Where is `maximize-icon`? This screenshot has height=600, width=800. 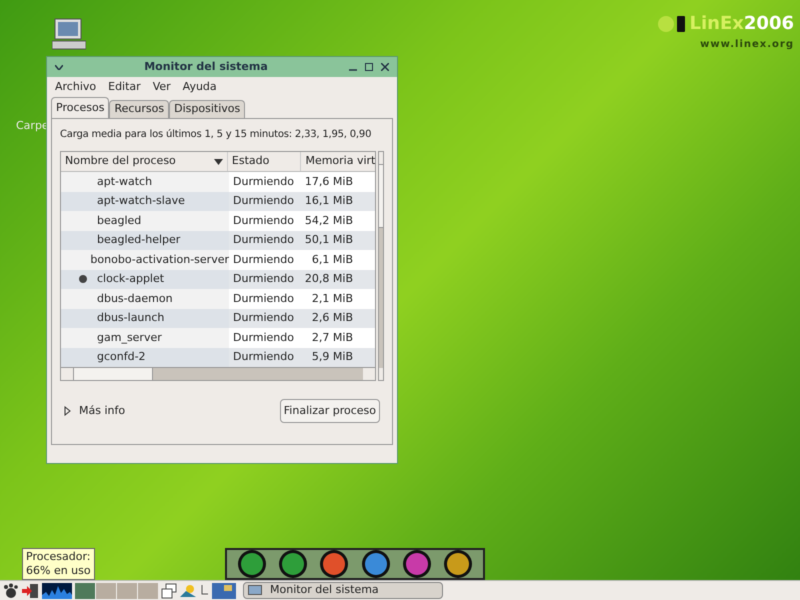
maximize-icon is located at coordinates (369, 67).